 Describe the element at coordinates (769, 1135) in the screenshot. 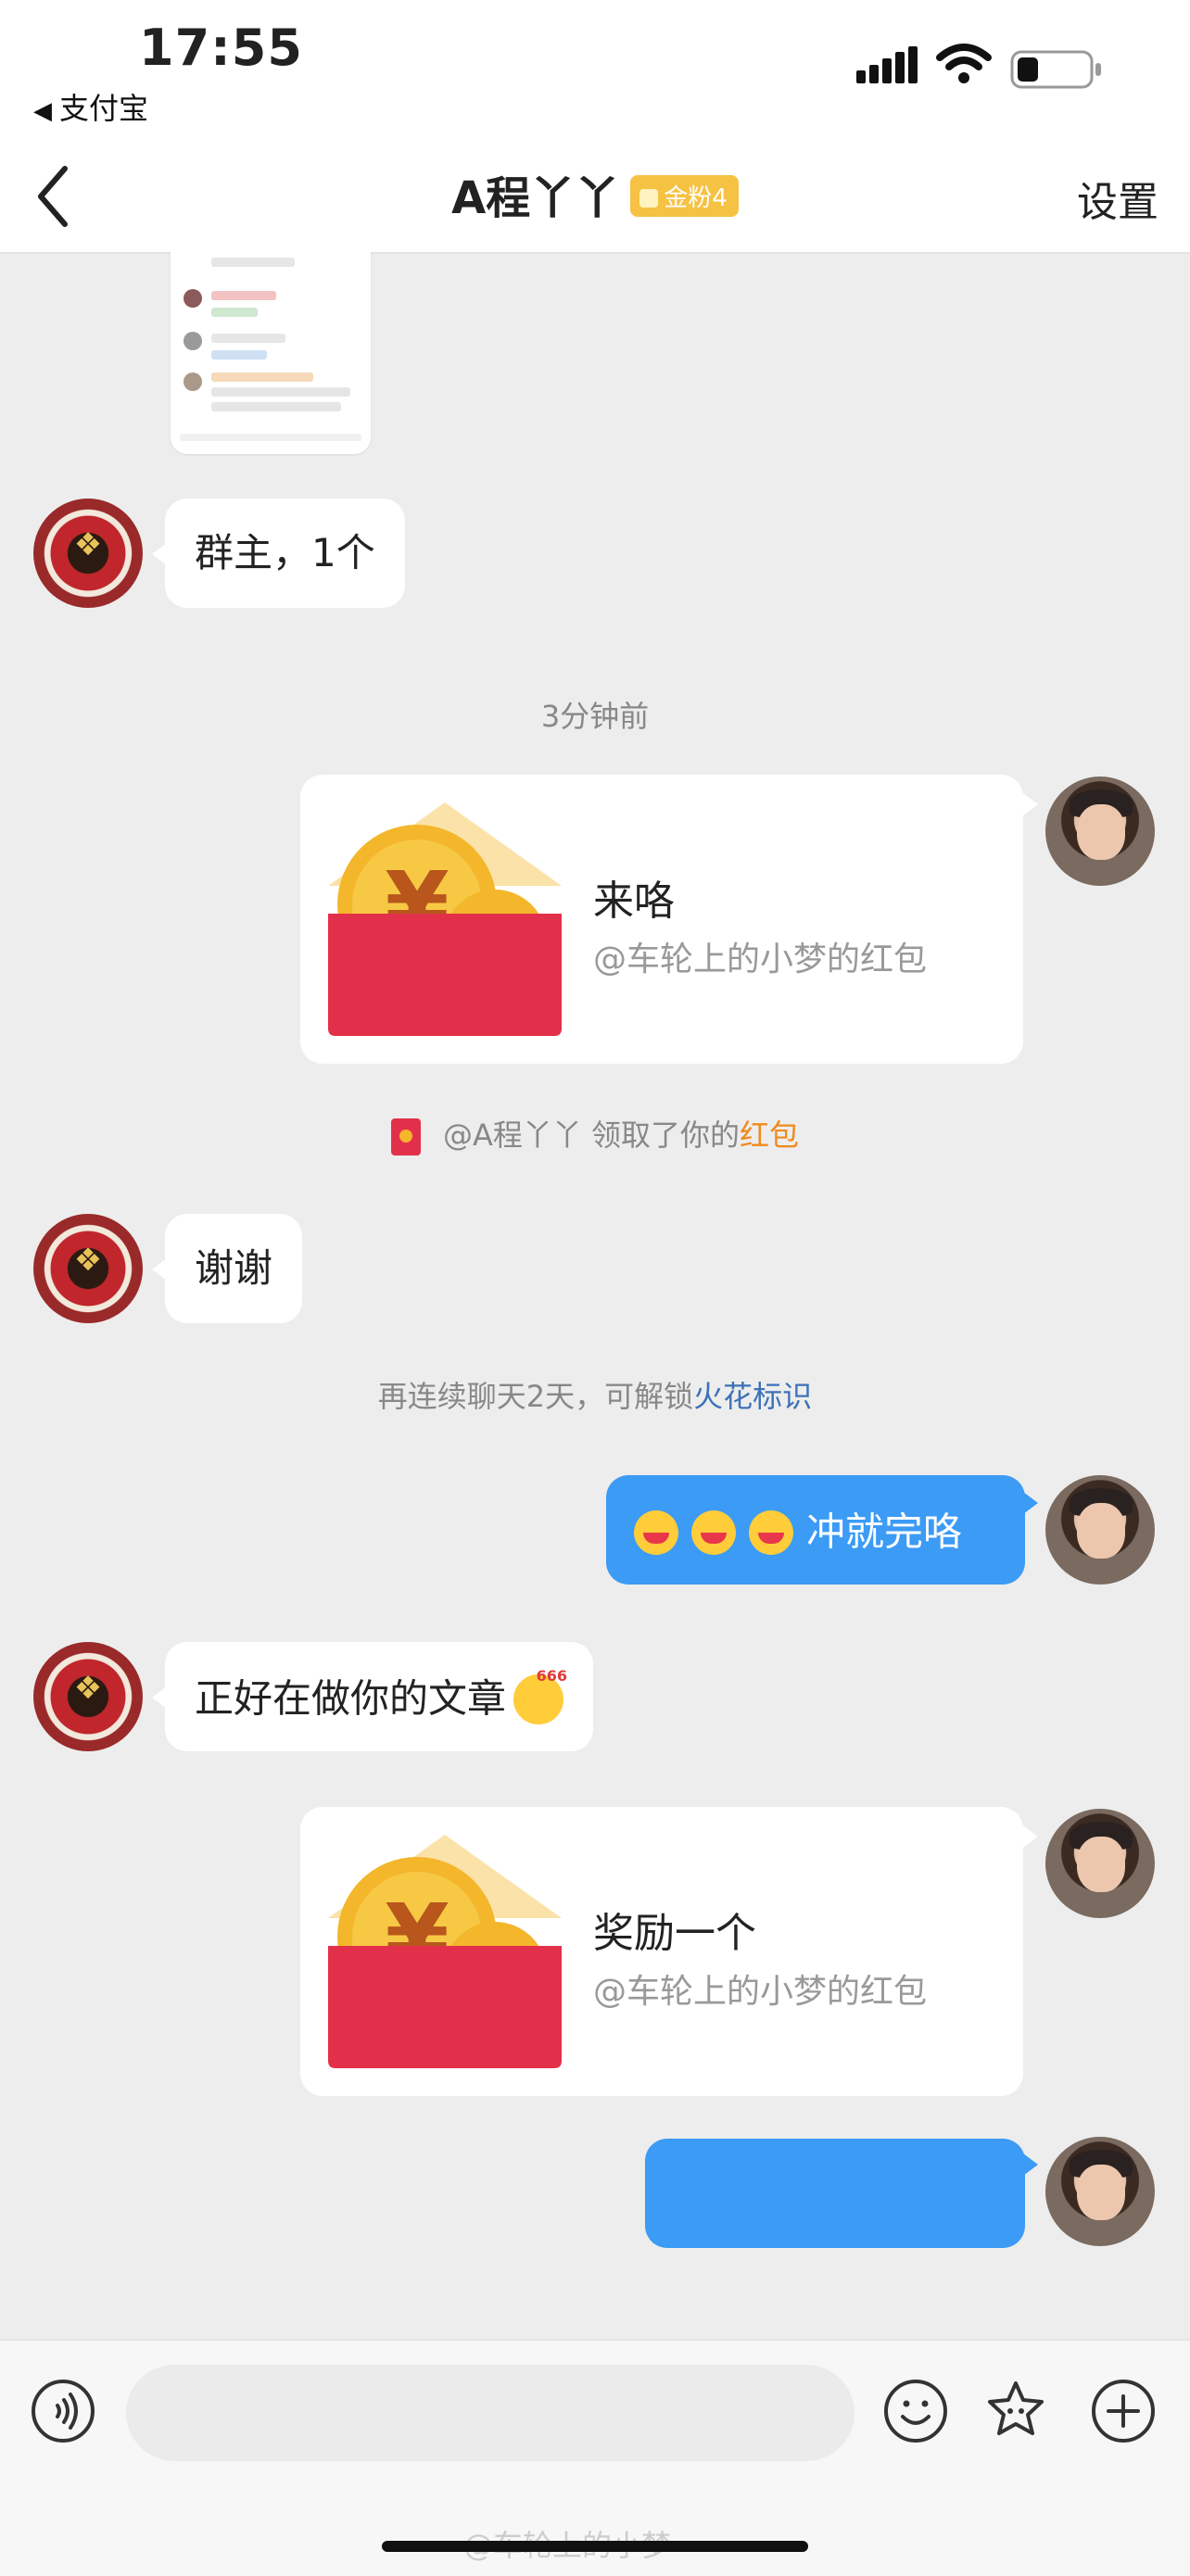

I see `red-packet-link: 红包` at that location.